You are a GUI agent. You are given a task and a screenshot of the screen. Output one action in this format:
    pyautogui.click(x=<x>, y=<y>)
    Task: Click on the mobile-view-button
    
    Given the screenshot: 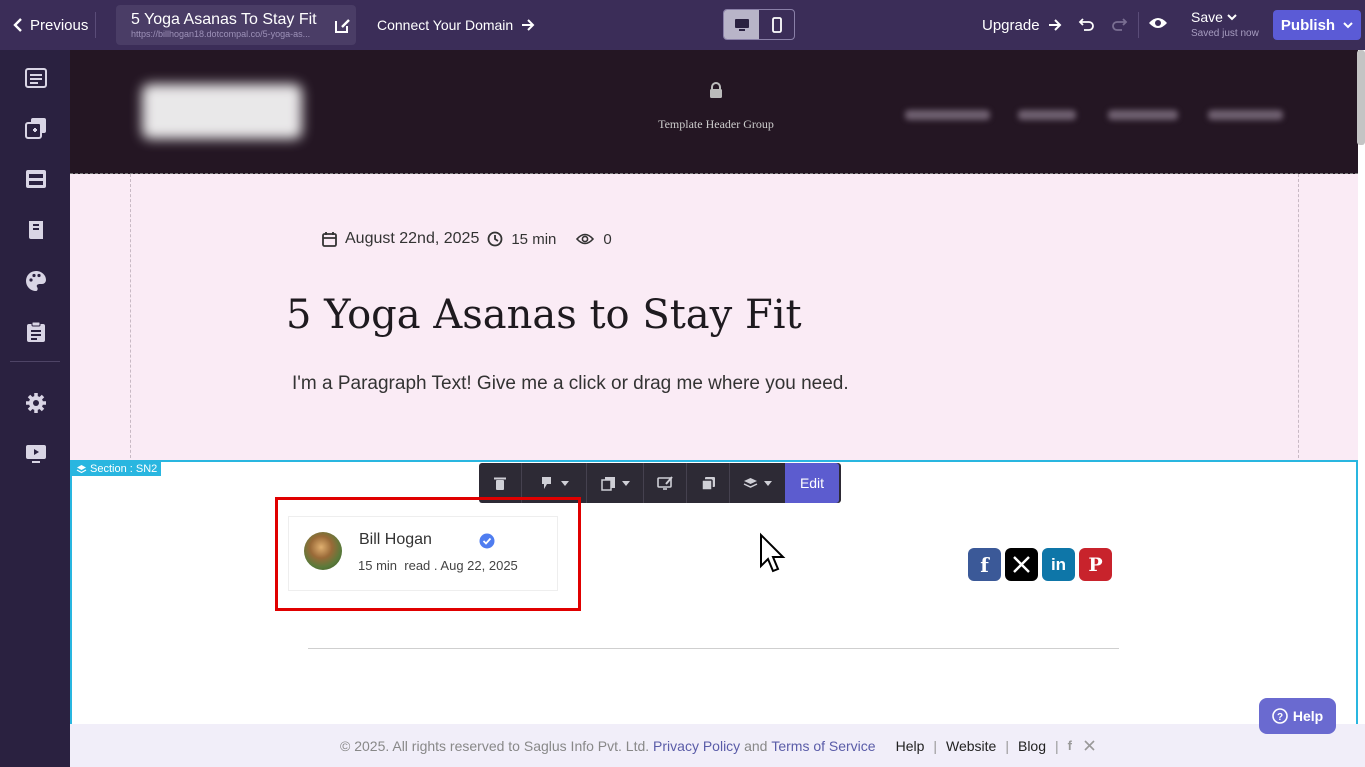 What is the action you would take?
    pyautogui.click(x=776, y=24)
    